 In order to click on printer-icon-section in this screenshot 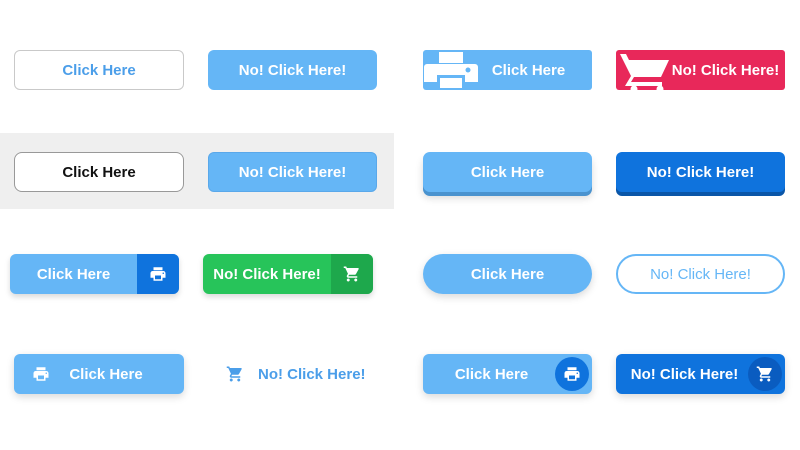, I will do `click(158, 274)`.